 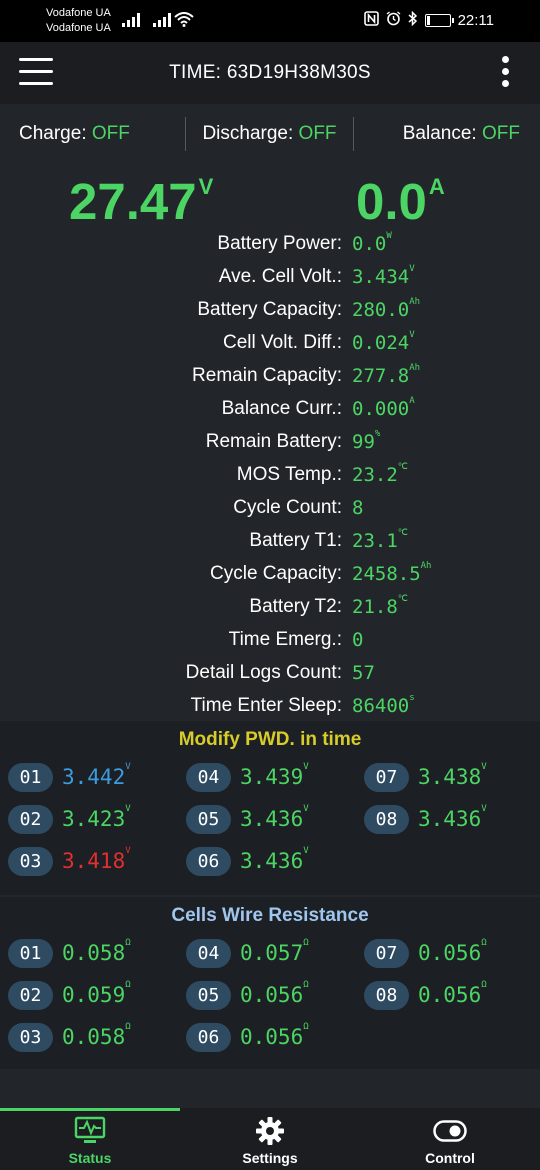 What do you see at coordinates (475, 20) in the screenshot?
I see `clock: 22:11` at bounding box center [475, 20].